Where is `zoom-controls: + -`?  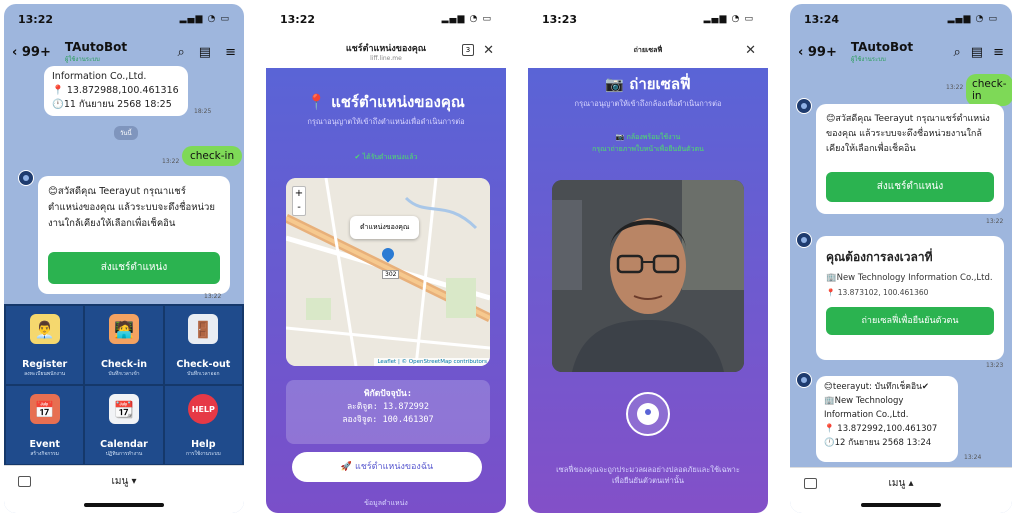
zoom-controls: + - is located at coordinates (299, 201).